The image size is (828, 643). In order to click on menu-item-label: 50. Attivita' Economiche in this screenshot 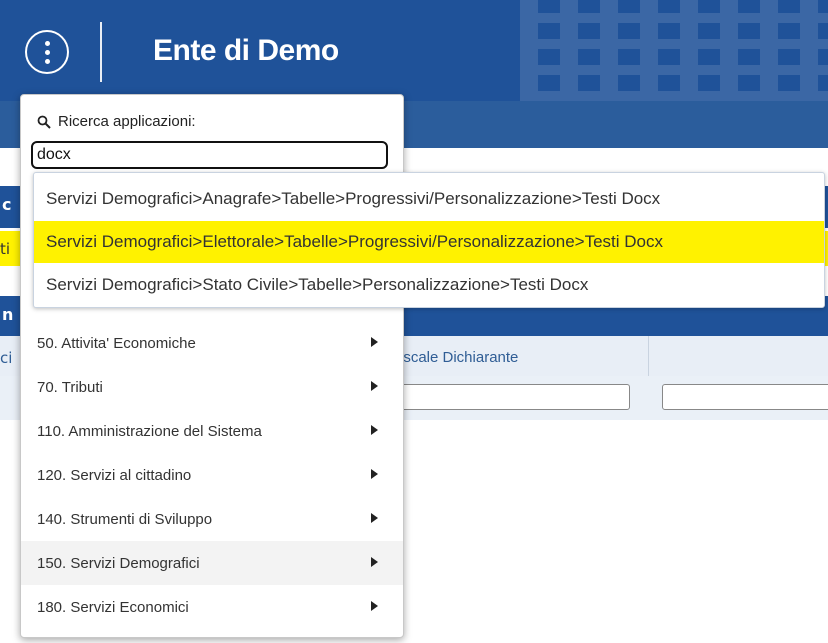, I will do `click(116, 343)`.